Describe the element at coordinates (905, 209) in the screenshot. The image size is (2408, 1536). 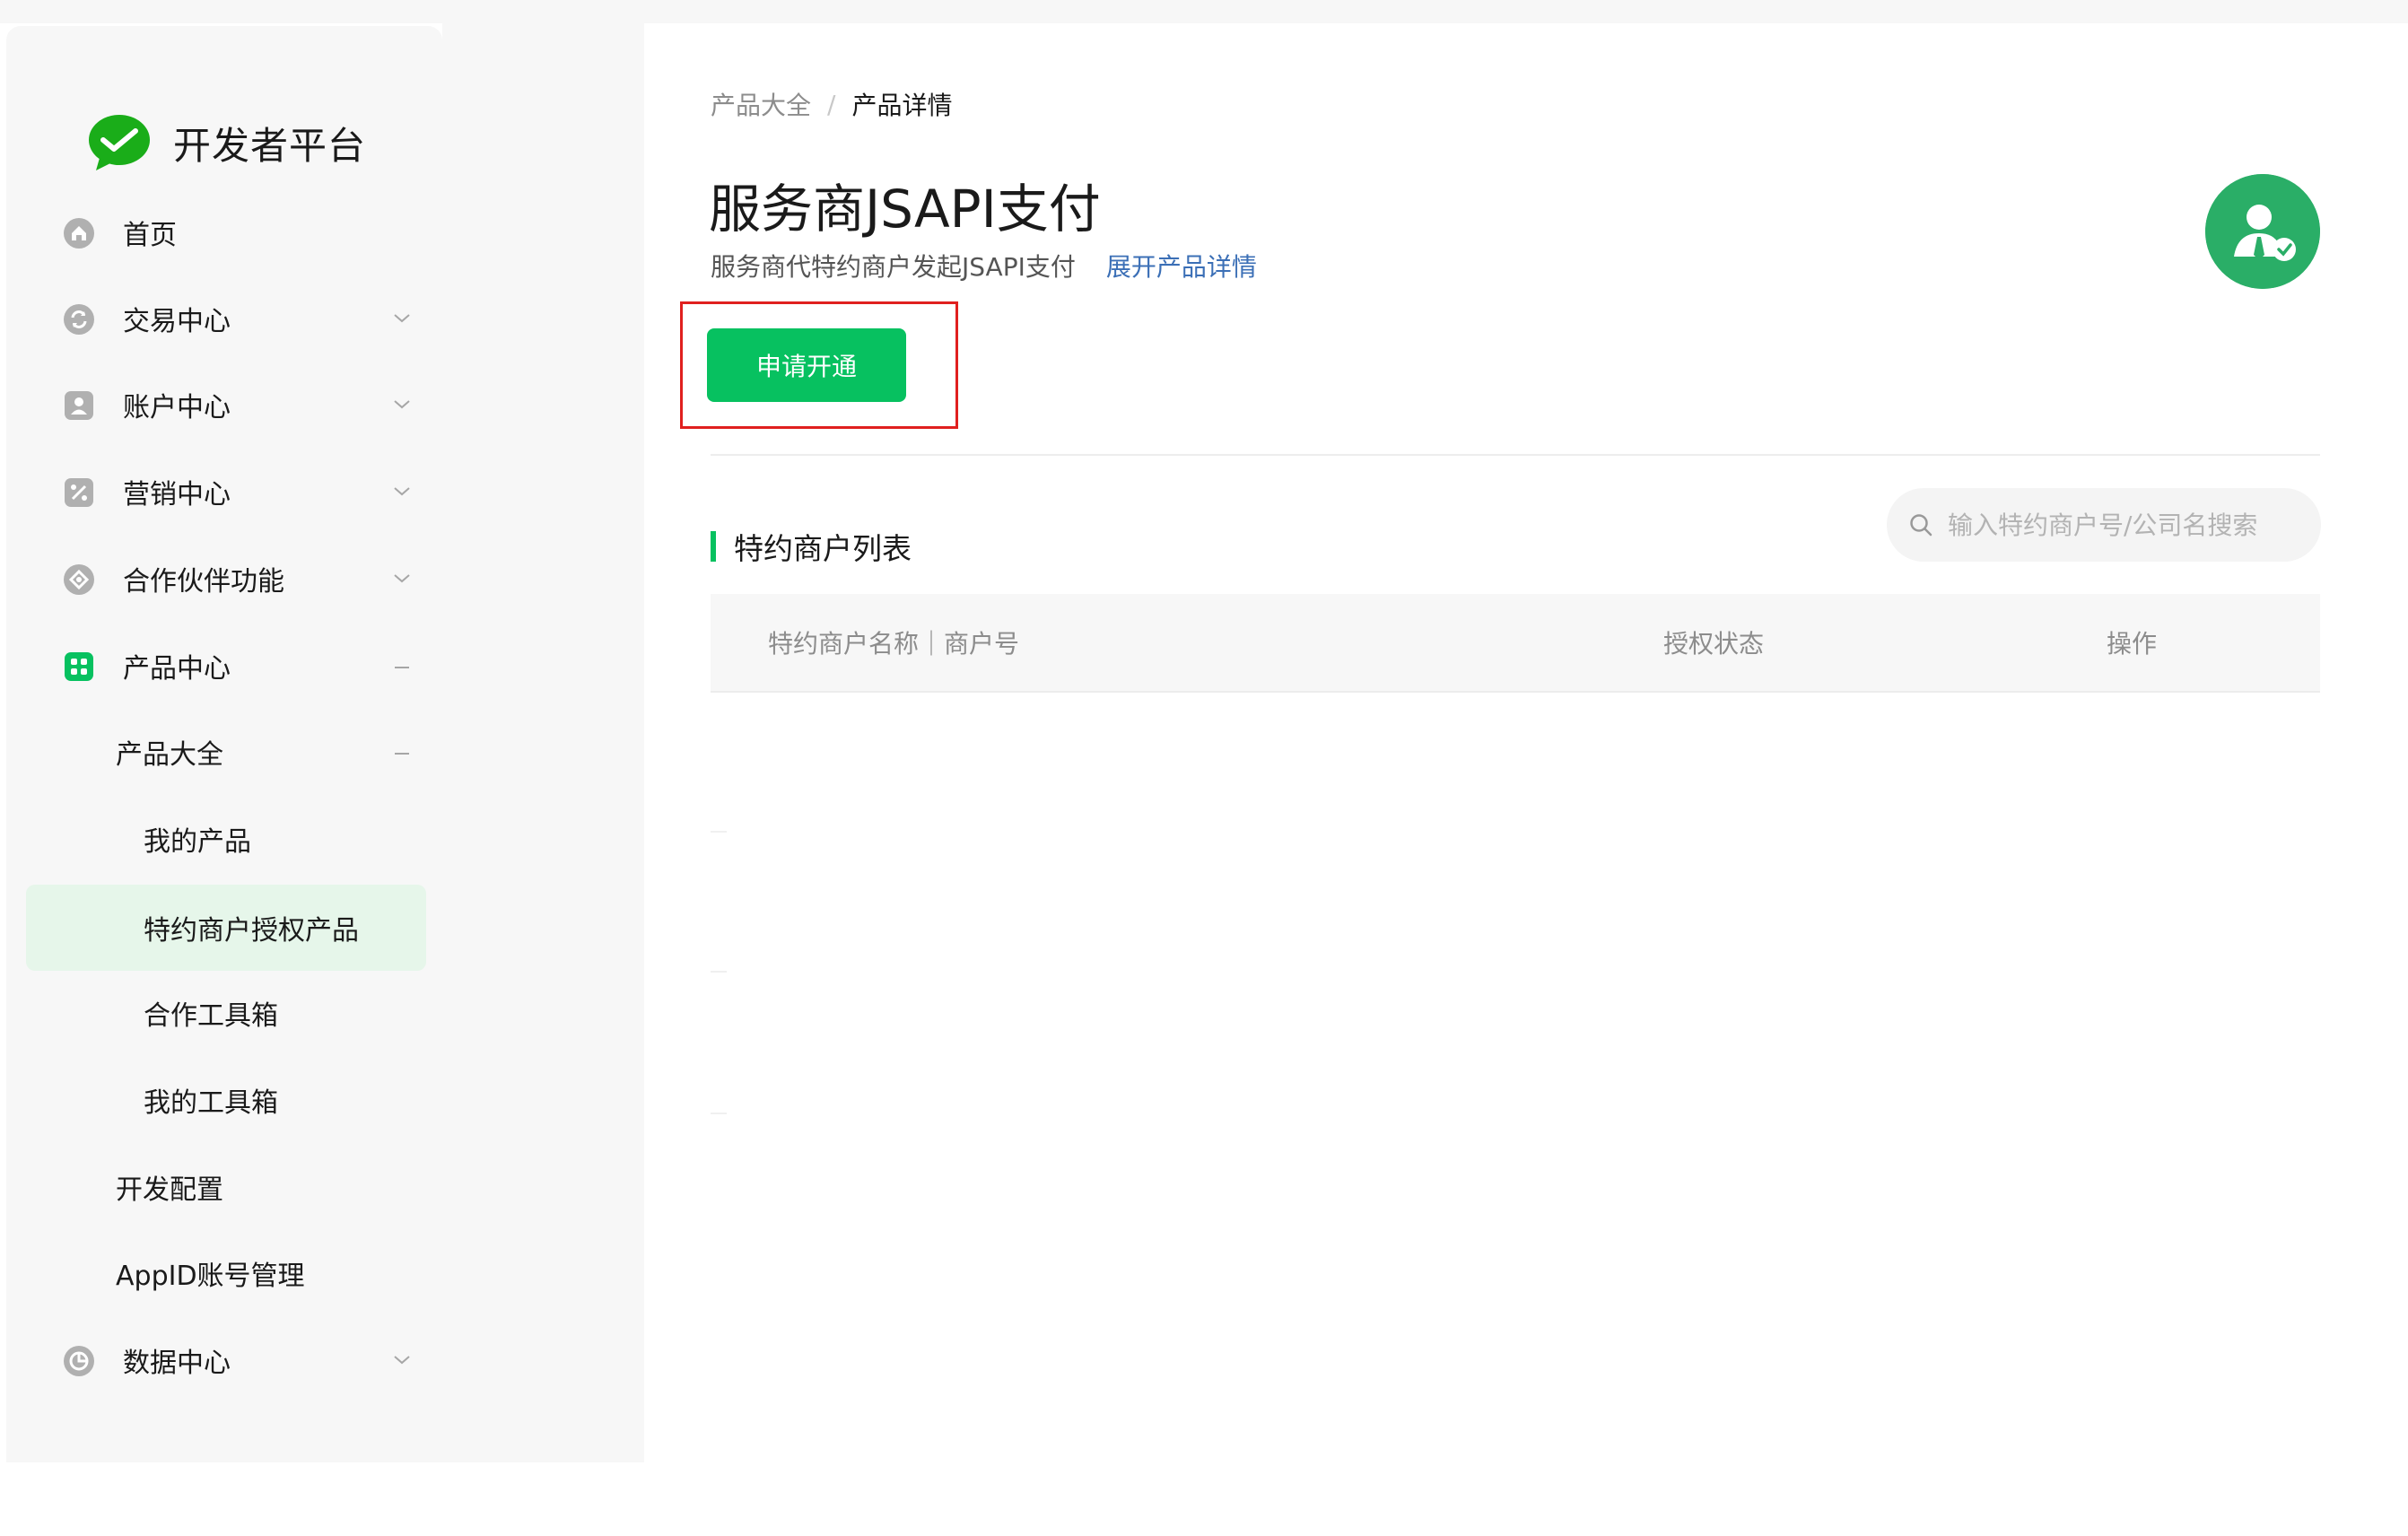
I see `page-title: 服务商JSAPI支付` at that location.